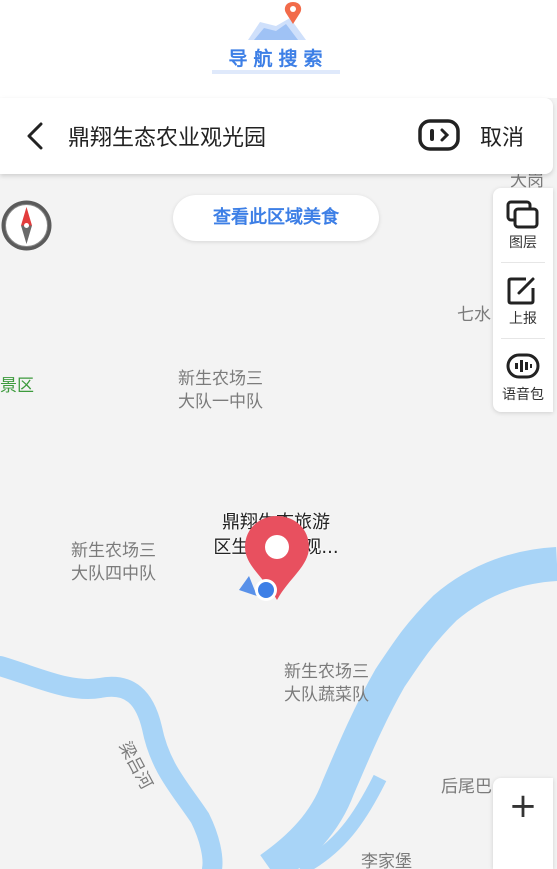  Describe the element at coordinates (17, 386) in the screenshot. I see `map-label-scenic-area: 景区` at that location.